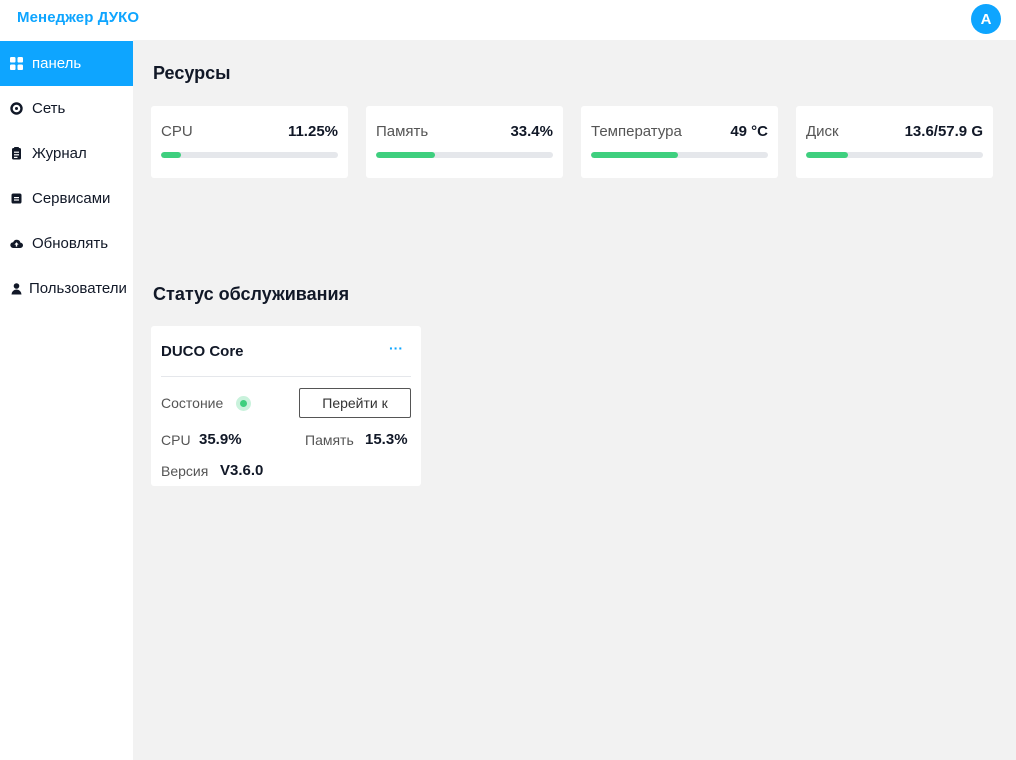  I want to click on sidebar-item-journal: Журнал, so click(66, 153).